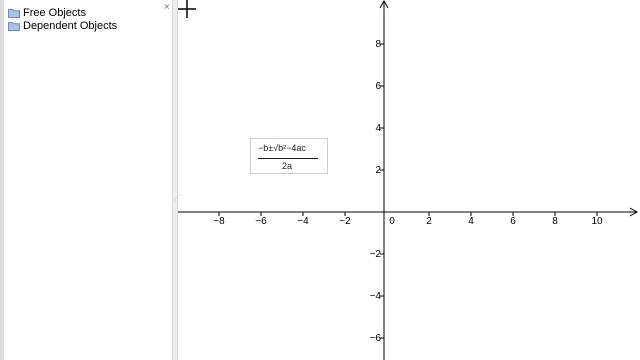  I want to click on tree-item-label: Dependent Objects, so click(70, 25).